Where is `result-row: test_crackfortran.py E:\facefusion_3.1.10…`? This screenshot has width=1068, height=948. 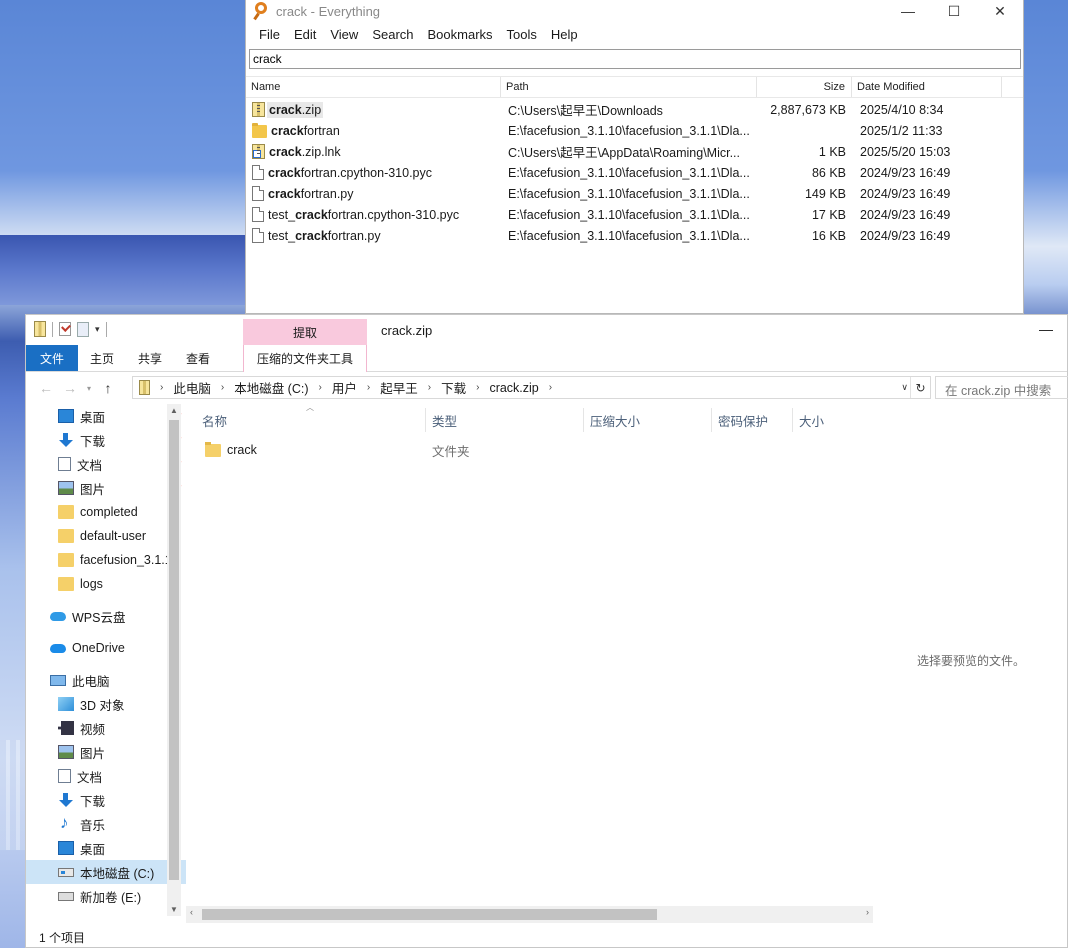 result-row: test_crackfortran.py E:\facefusion_3.1.10… is located at coordinates (634, 235).